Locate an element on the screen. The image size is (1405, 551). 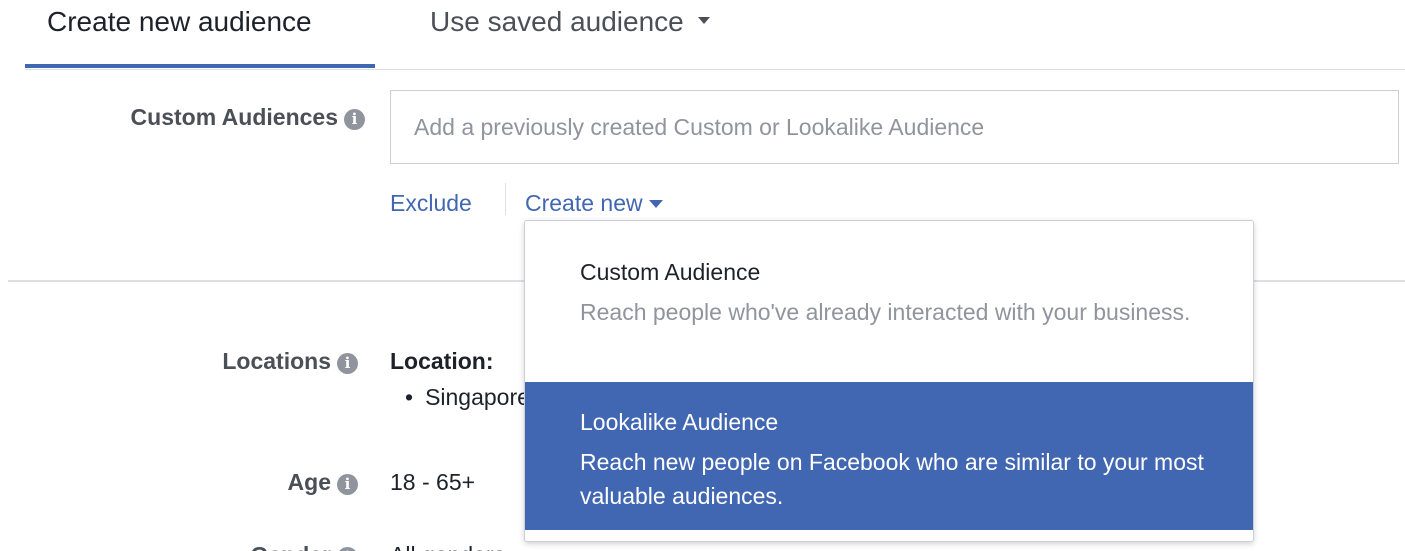
tab-create-new-audience: Create new audience is located at coordinates (179, 22).